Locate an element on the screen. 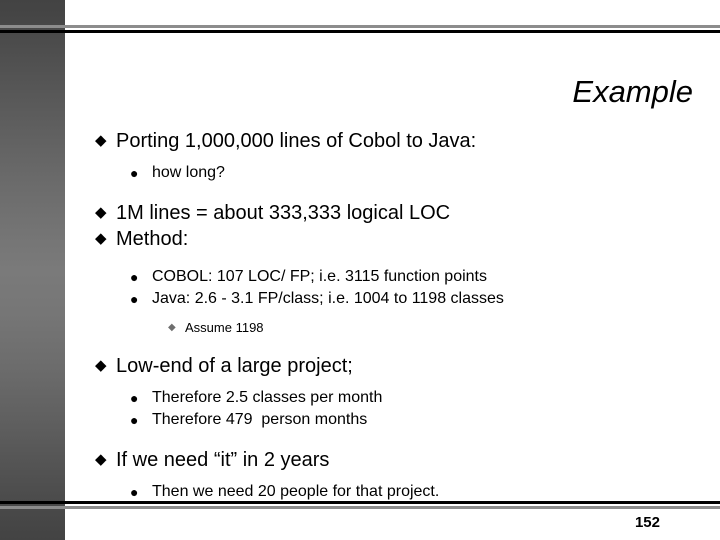 The width and height of the screenshot is (720, 540). top-black-divider is located at coordinates (360, 31).